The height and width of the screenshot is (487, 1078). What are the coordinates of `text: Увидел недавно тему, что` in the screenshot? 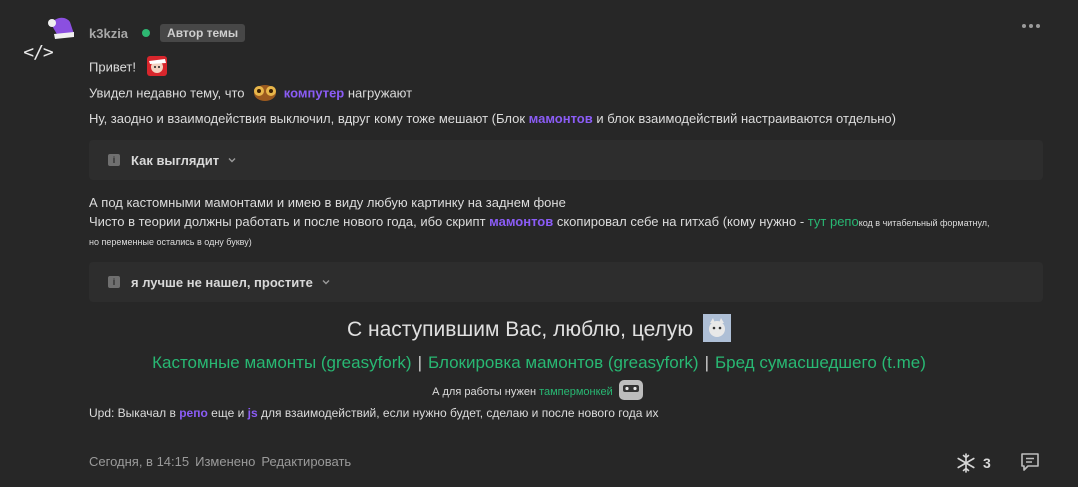 It's located at (167, 93).